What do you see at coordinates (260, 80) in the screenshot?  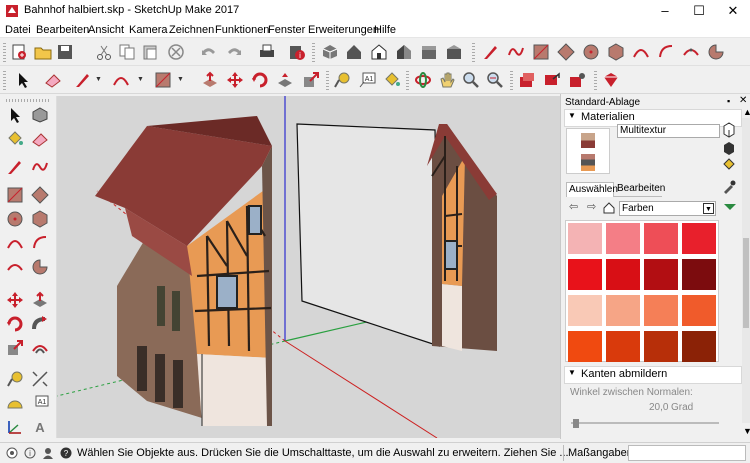 I see `rotate-icon` at bounding box center [260, 80].